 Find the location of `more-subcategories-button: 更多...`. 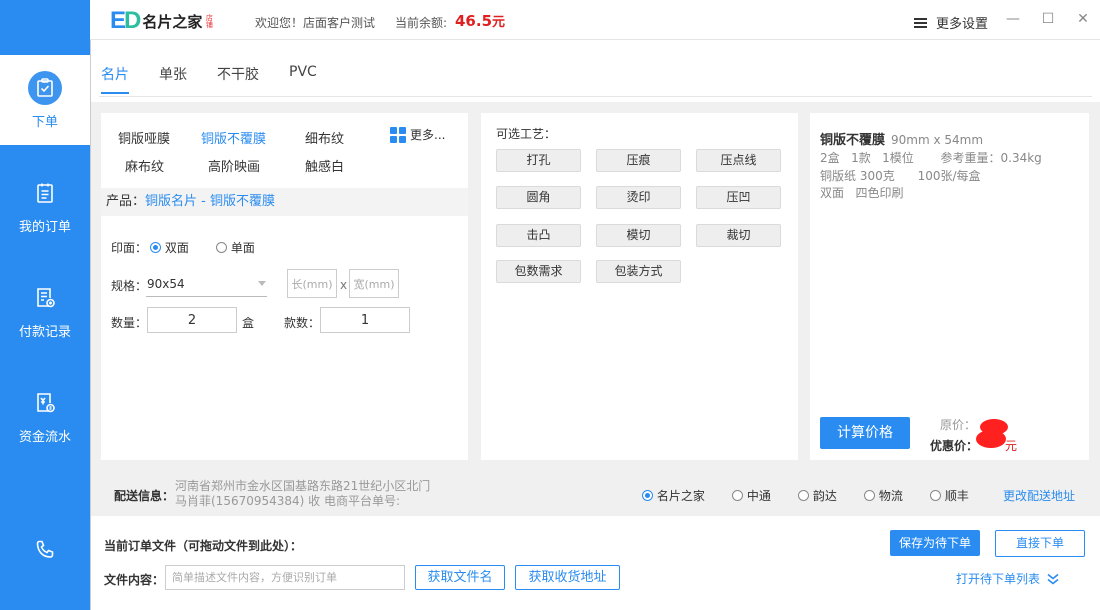

more-subcategories-button: 更多... is located at coordinates (417, 134).